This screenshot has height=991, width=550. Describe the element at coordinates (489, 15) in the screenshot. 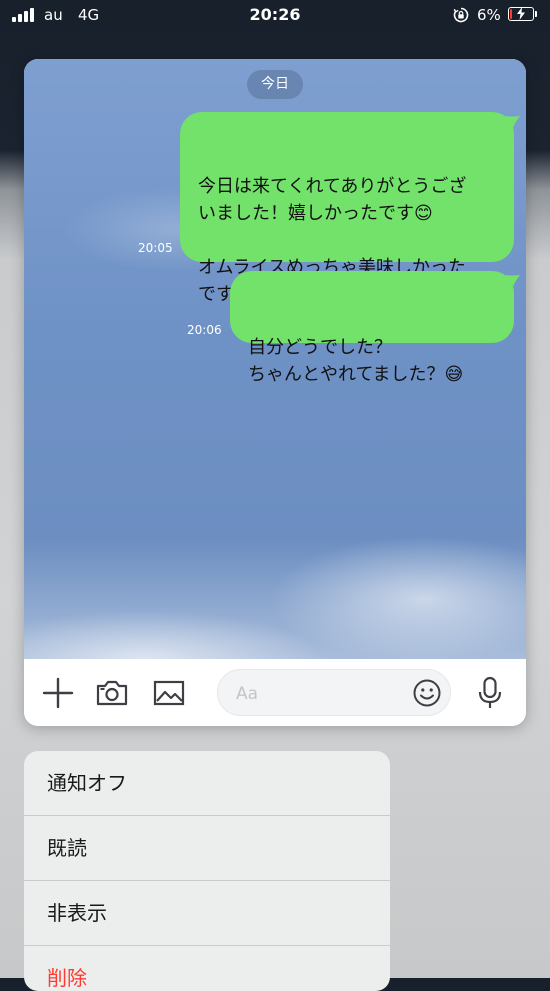

I see `battery-percentage: 6%` at that location.